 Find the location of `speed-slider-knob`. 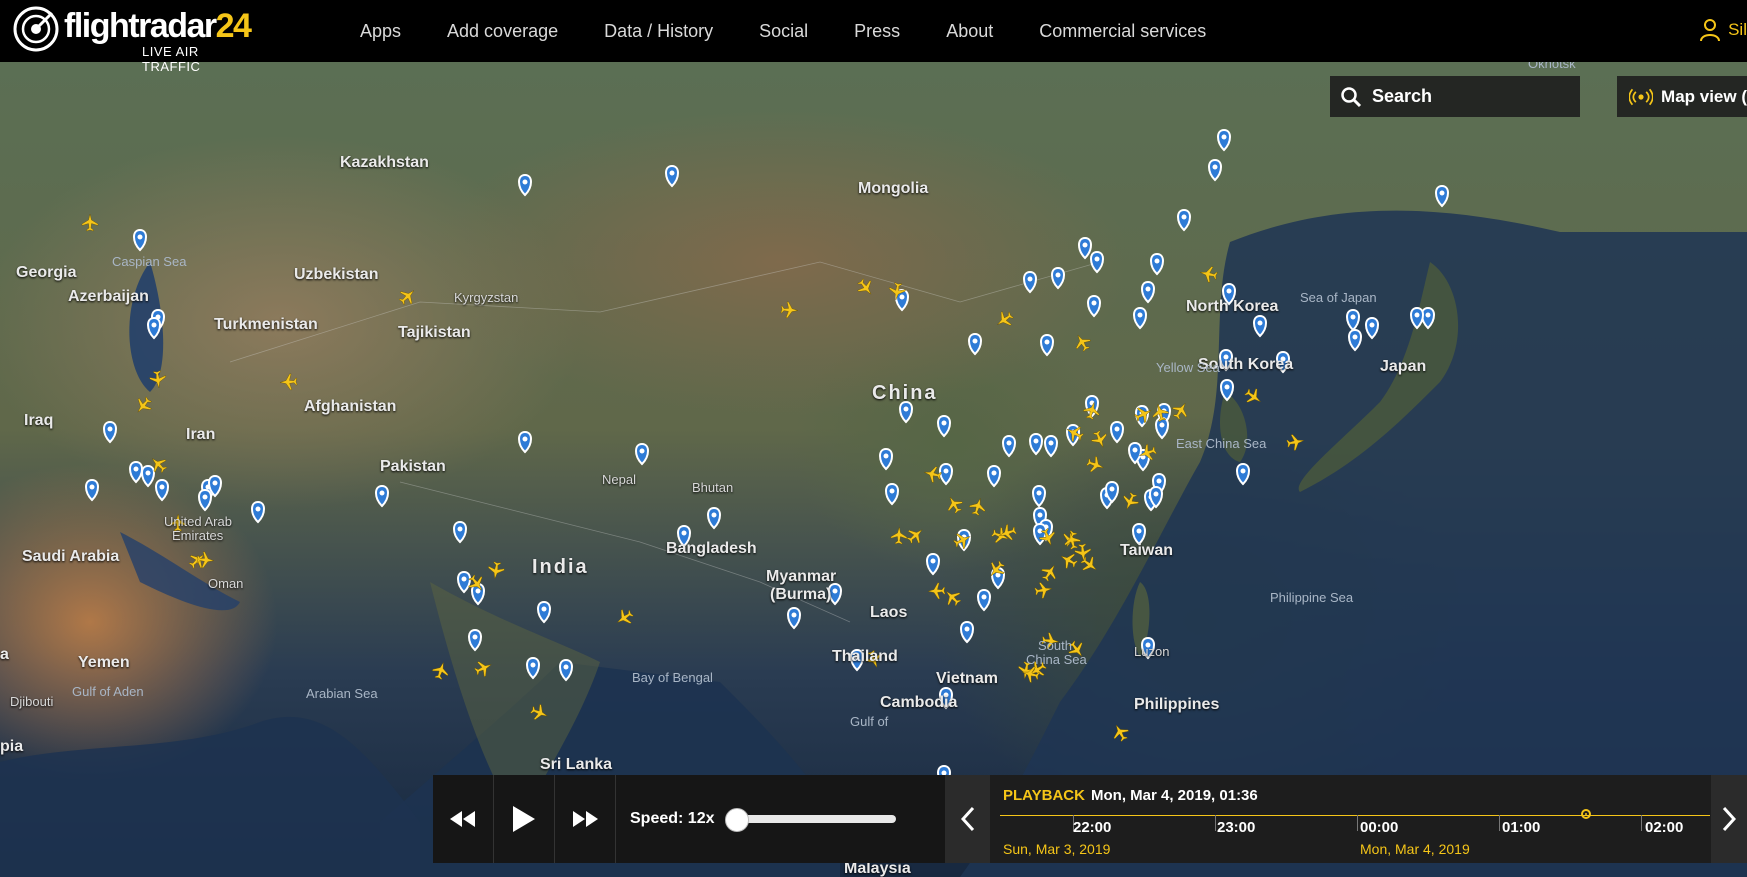

speed-slider-knob is located at coordinates (737, 820).